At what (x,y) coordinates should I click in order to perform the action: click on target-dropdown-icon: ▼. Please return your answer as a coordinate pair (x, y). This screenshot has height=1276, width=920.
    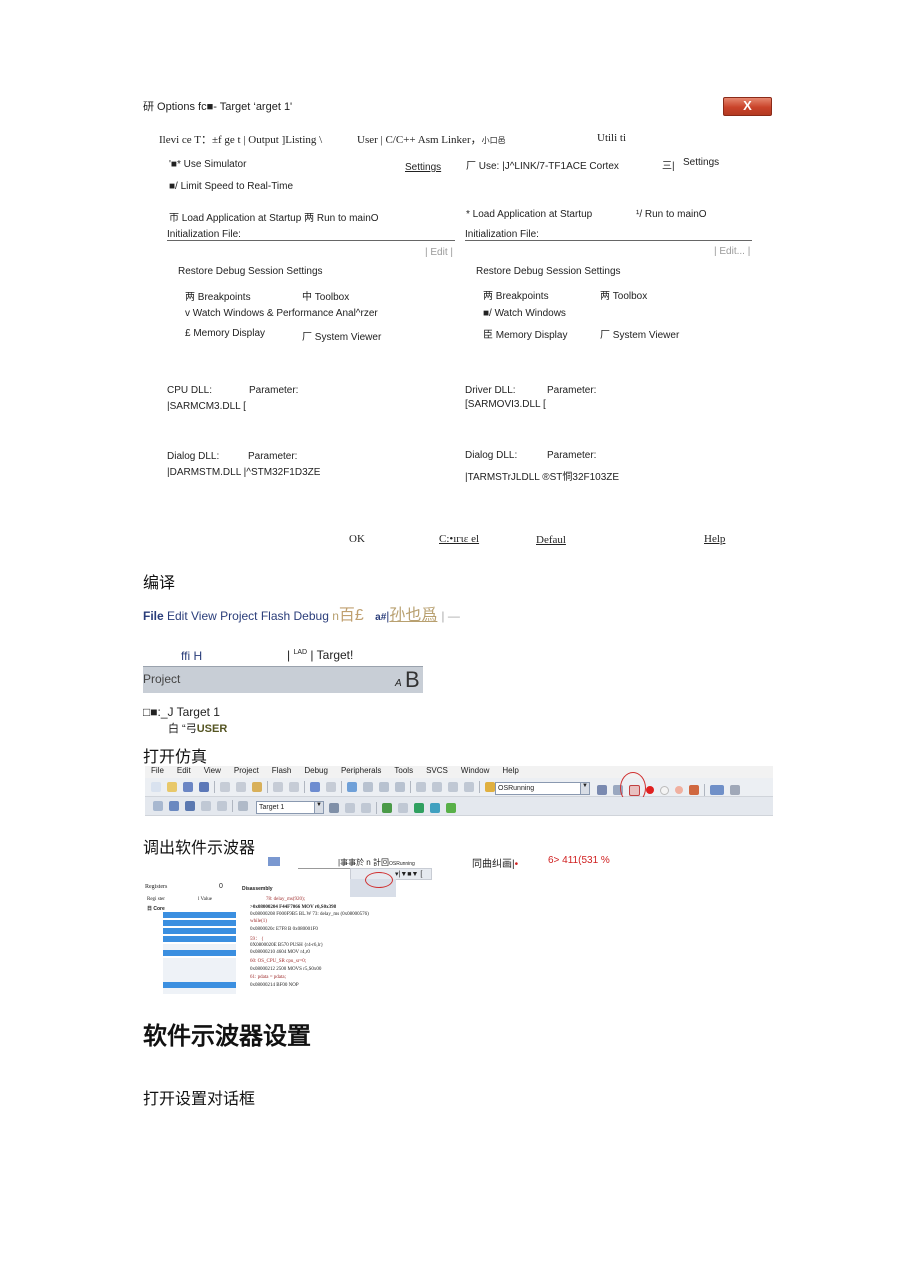
    Looking at the image, I should click on (319, 807).